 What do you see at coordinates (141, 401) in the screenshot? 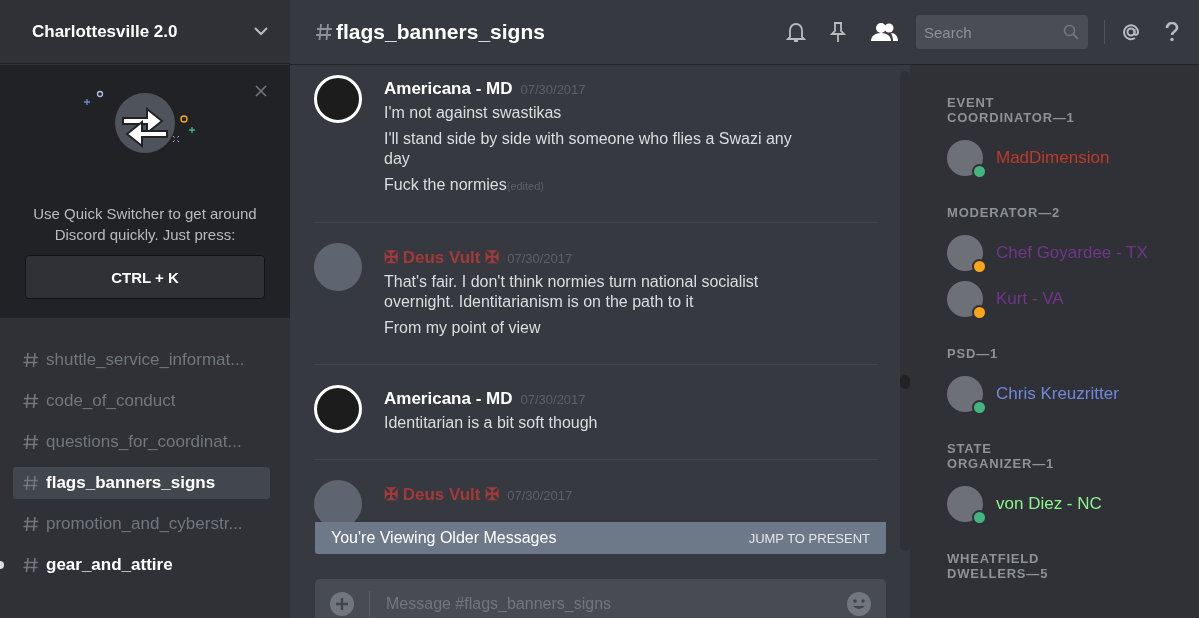
I see `channel-item: code_of_conduct` at bounding box center [141, 401].